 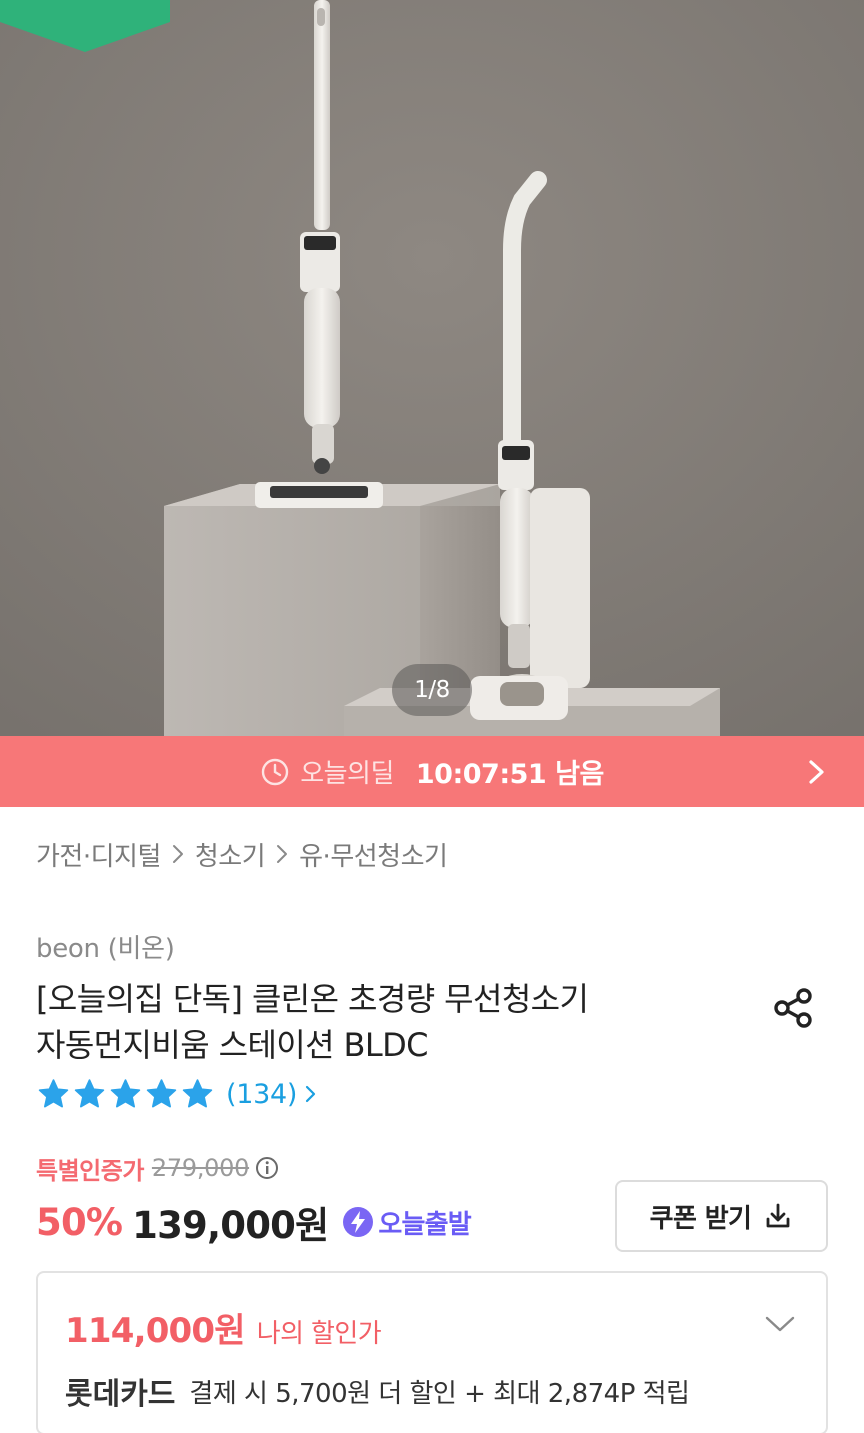 I want to click on deal-countdown: 10:07:51 남음, so click(x=509, y=774).